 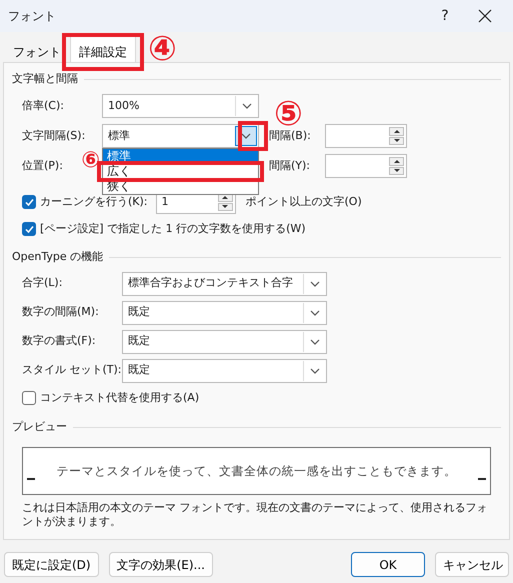 What do you see at coordinates (61, 312) in the screenshot?
I see `field-label: 数字の間隔(M):` at bounding box center [61, 312].